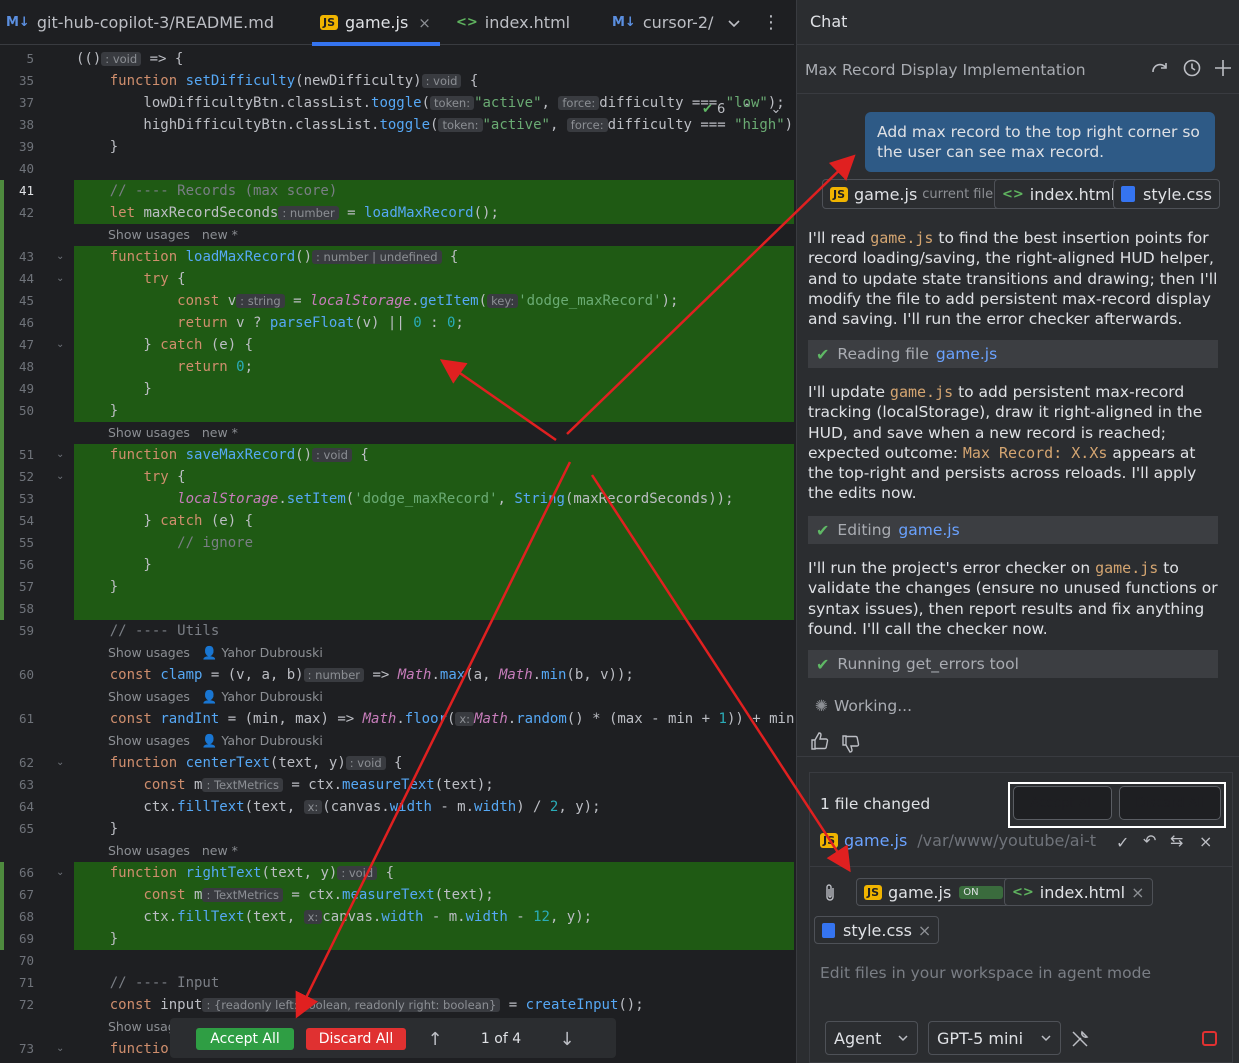  Describe the element at coordinates (210, 763) in the screenshot. I see `code-line: 62 ⌄ function centerText(text, y): void {` at that location.